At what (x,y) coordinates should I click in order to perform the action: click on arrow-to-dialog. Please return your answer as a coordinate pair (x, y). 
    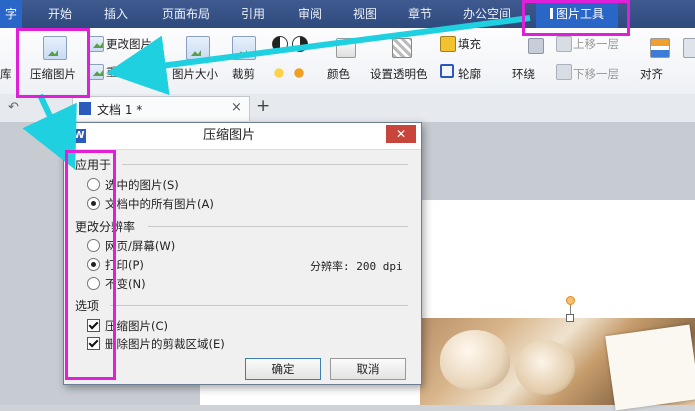
    Looking at the image, I should click on (49, 131).